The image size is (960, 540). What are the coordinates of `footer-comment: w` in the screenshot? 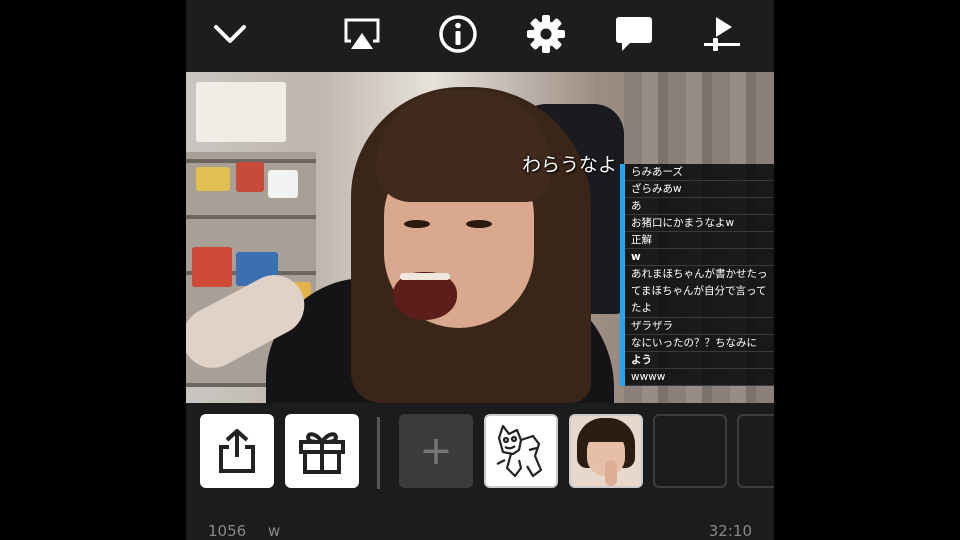 It's located at (274, 531).